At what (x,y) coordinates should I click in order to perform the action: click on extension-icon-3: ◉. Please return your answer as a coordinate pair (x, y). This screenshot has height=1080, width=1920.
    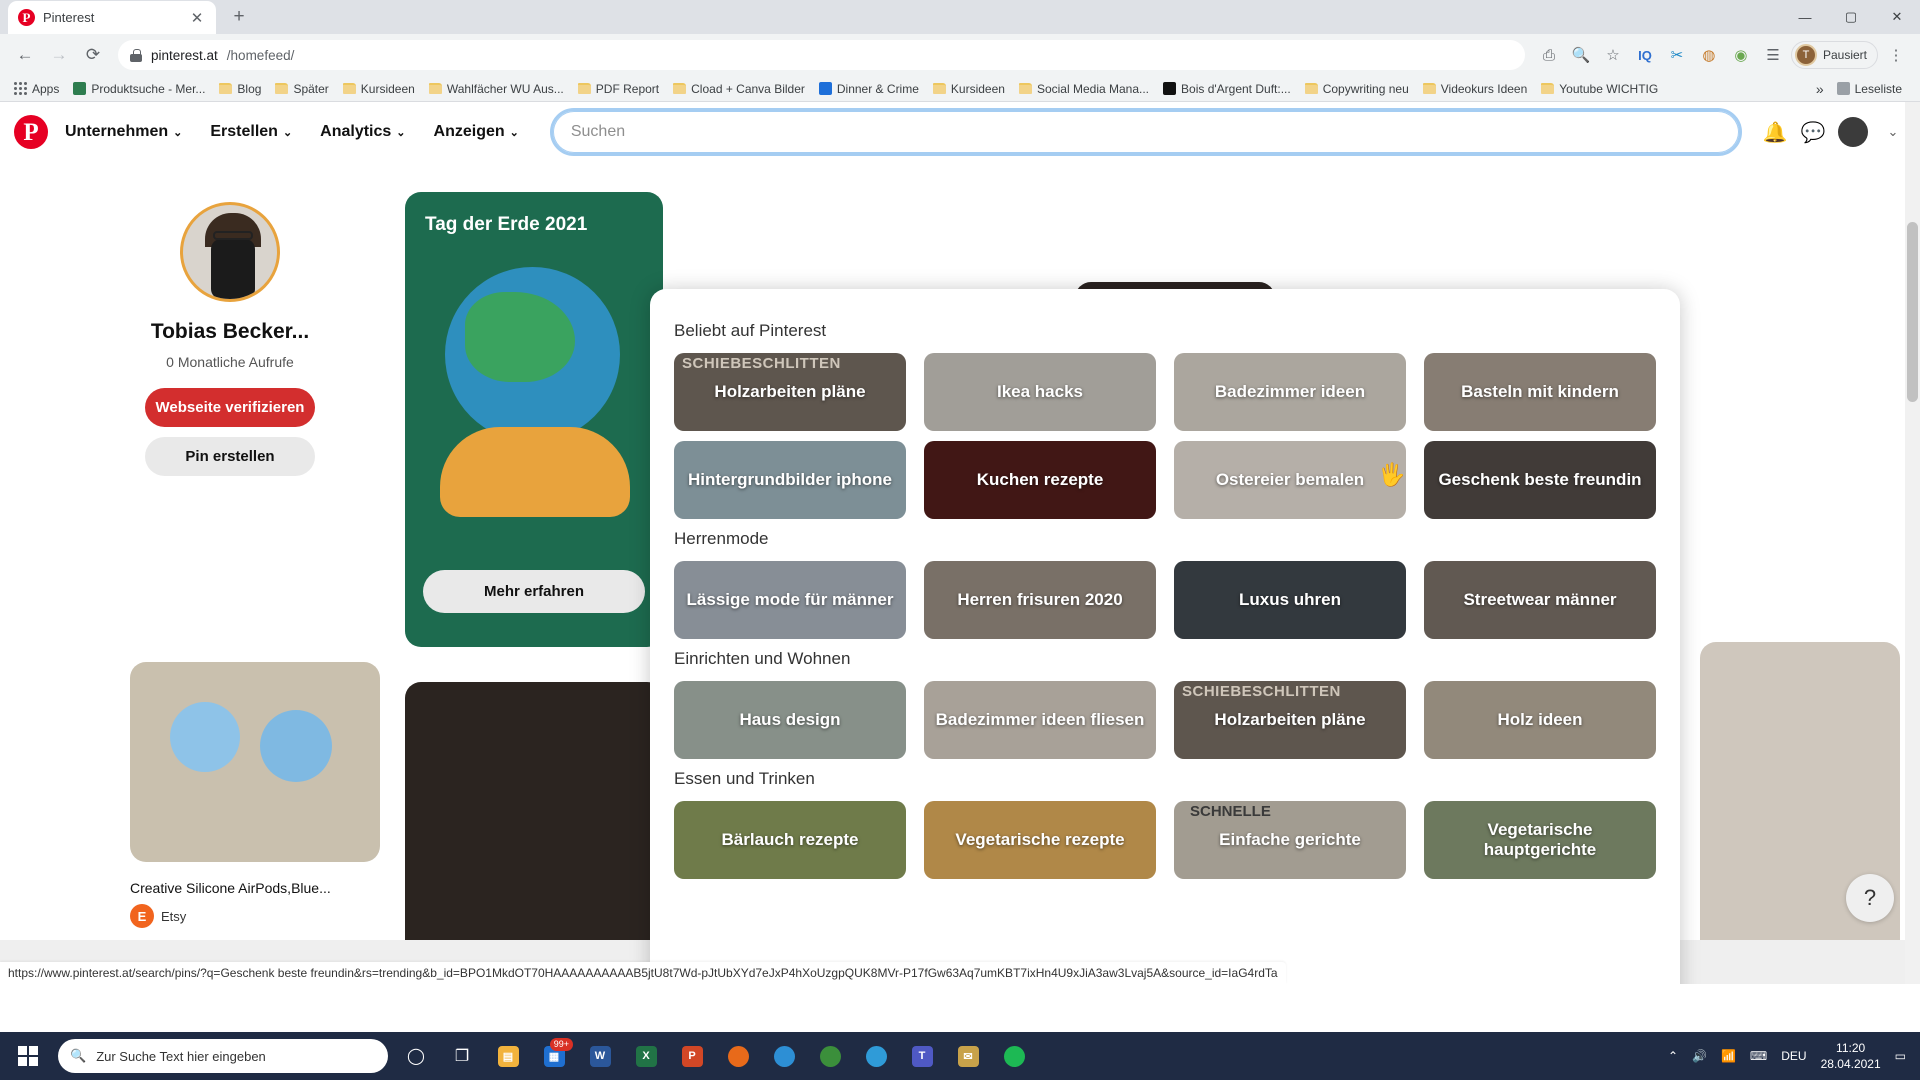
    Looking at the image, I should click on (1741, 55).